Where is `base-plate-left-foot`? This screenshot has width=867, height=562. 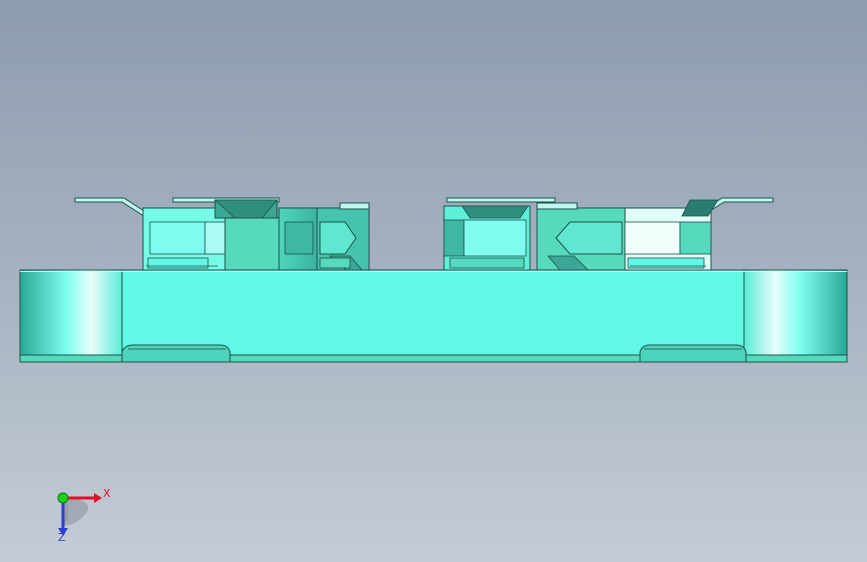
base-plate-left-foot is located at coordinates (176, 353).